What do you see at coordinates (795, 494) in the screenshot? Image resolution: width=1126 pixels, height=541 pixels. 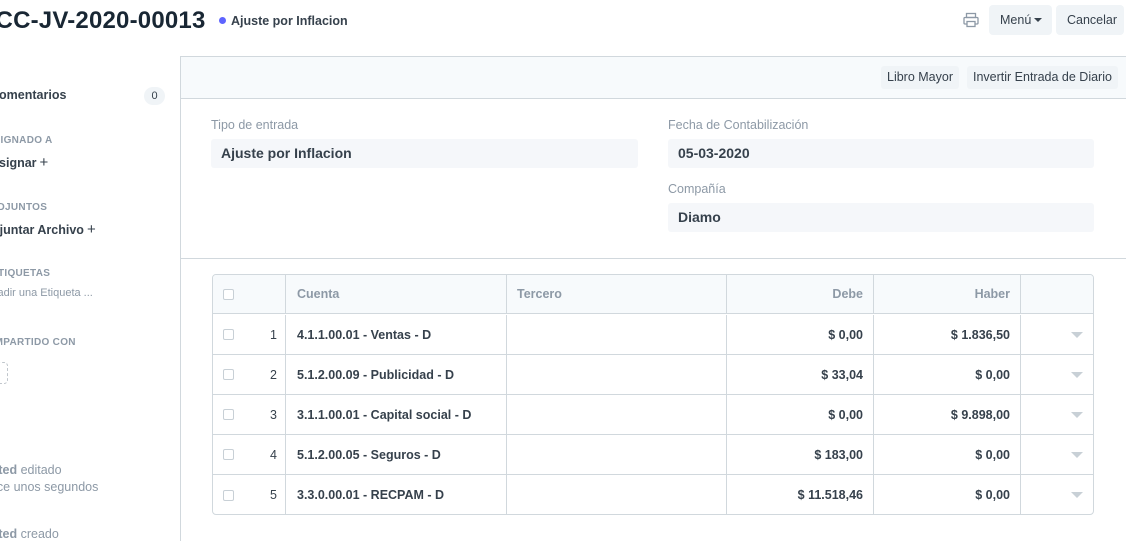 I see `debit-cell: $ 11.518,46` at bounding box center [795, 494].